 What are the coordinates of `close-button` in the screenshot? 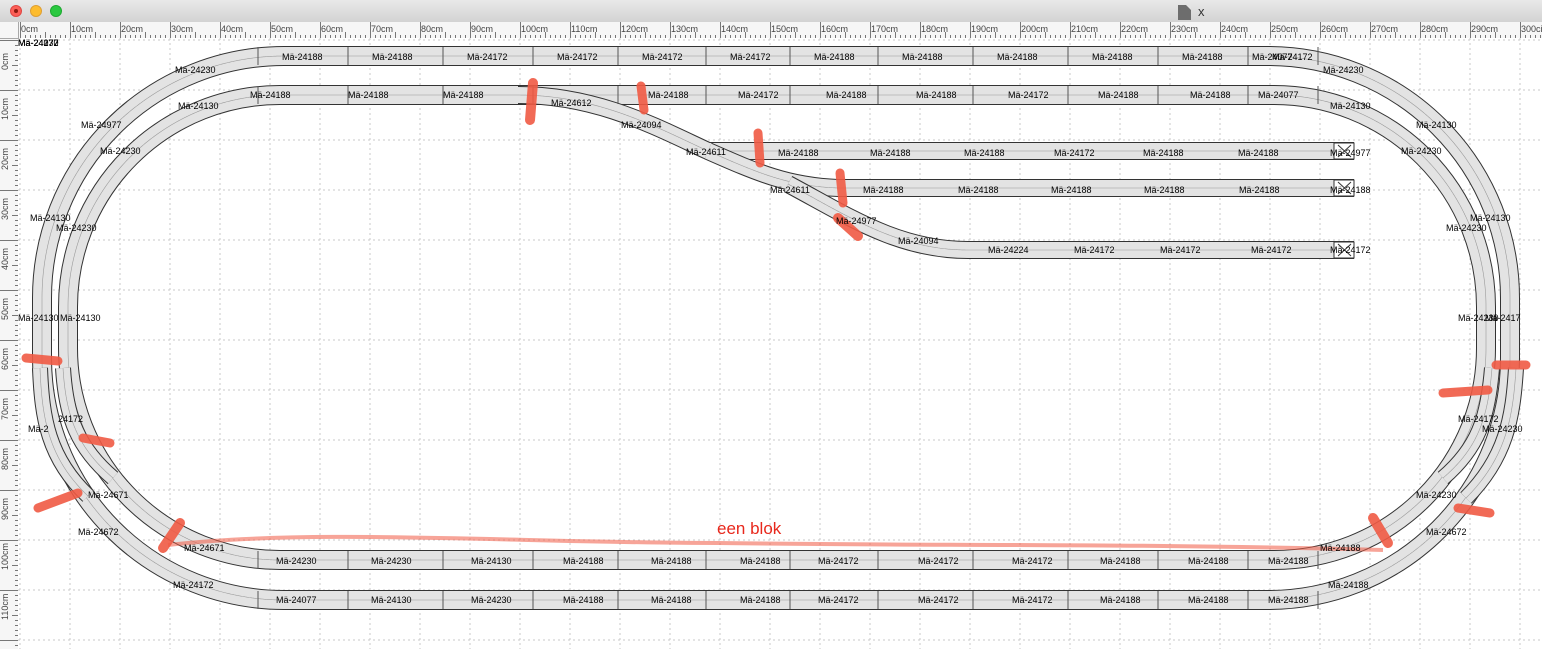 It's located at (16, 11).